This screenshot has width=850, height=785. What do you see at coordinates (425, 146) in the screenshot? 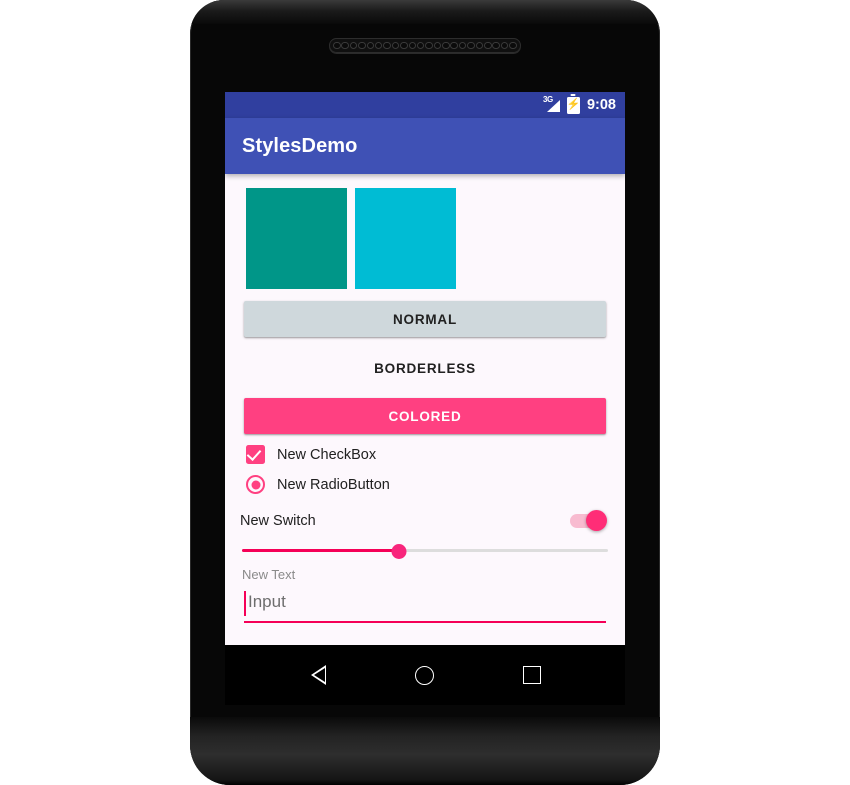
I see `app-bar: StylesDemo` at bounding box center [425, 146].